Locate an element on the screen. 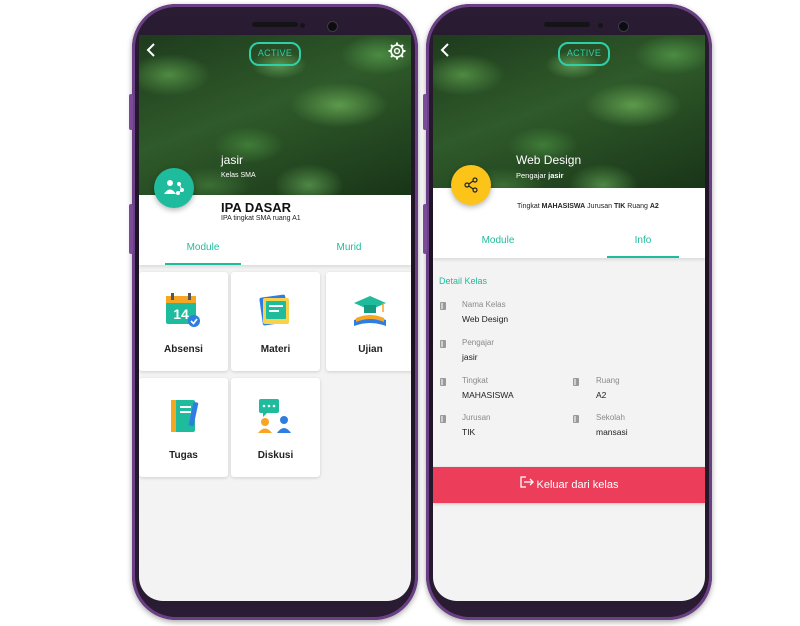  tab-murid-label: Murid is located at coordinates (349, 247).